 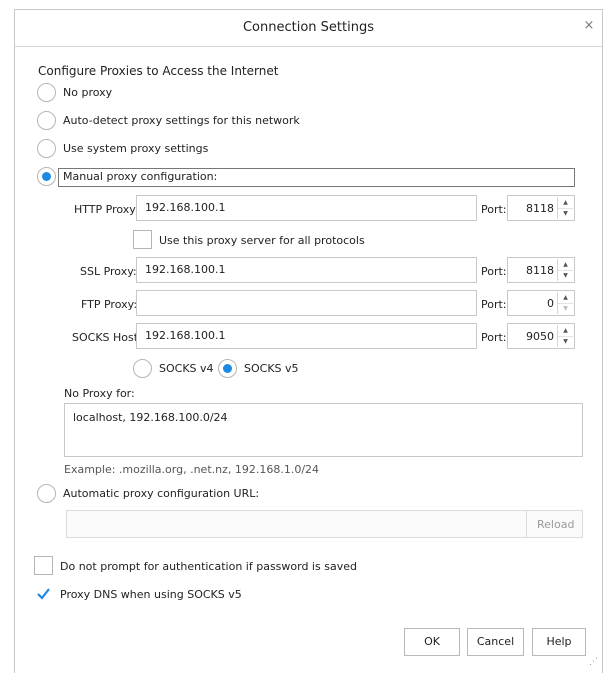 I want to click on help-button: Help, so click(x=559, y=642).